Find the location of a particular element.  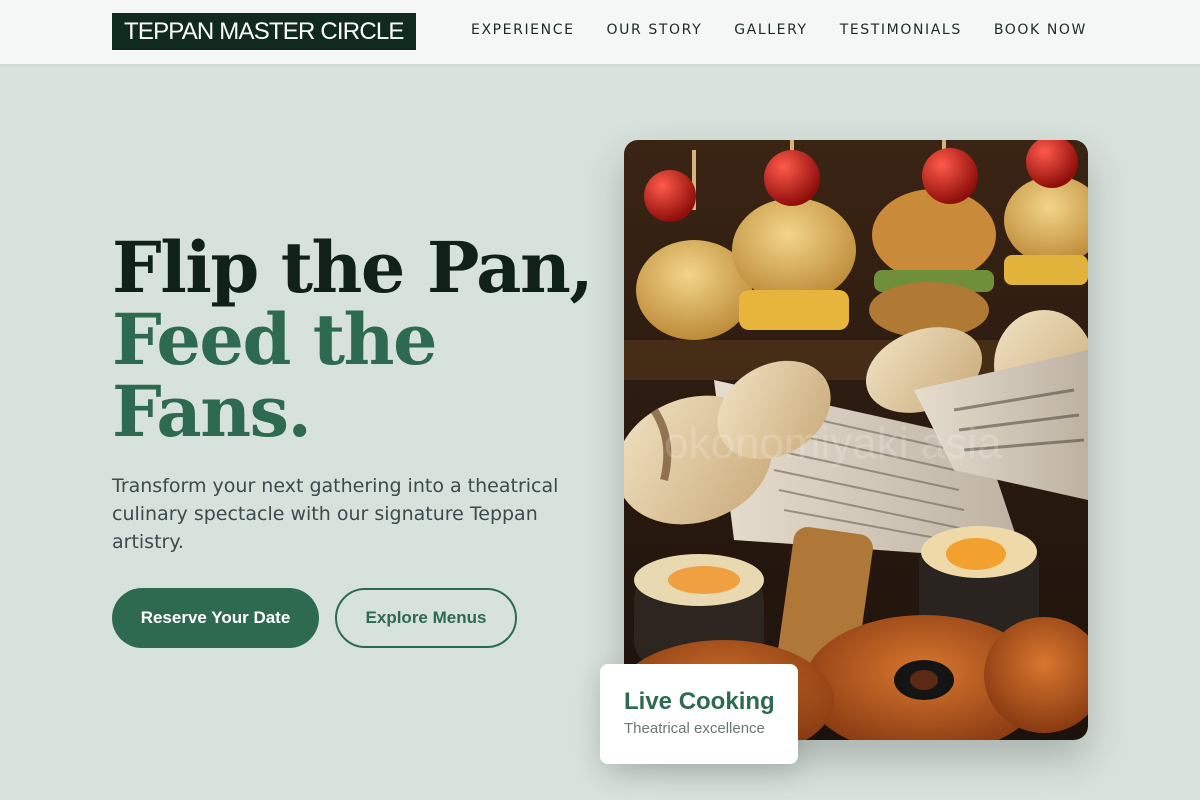

nav-link-our-story: OUR STORY is located at coordinates (655, 30).